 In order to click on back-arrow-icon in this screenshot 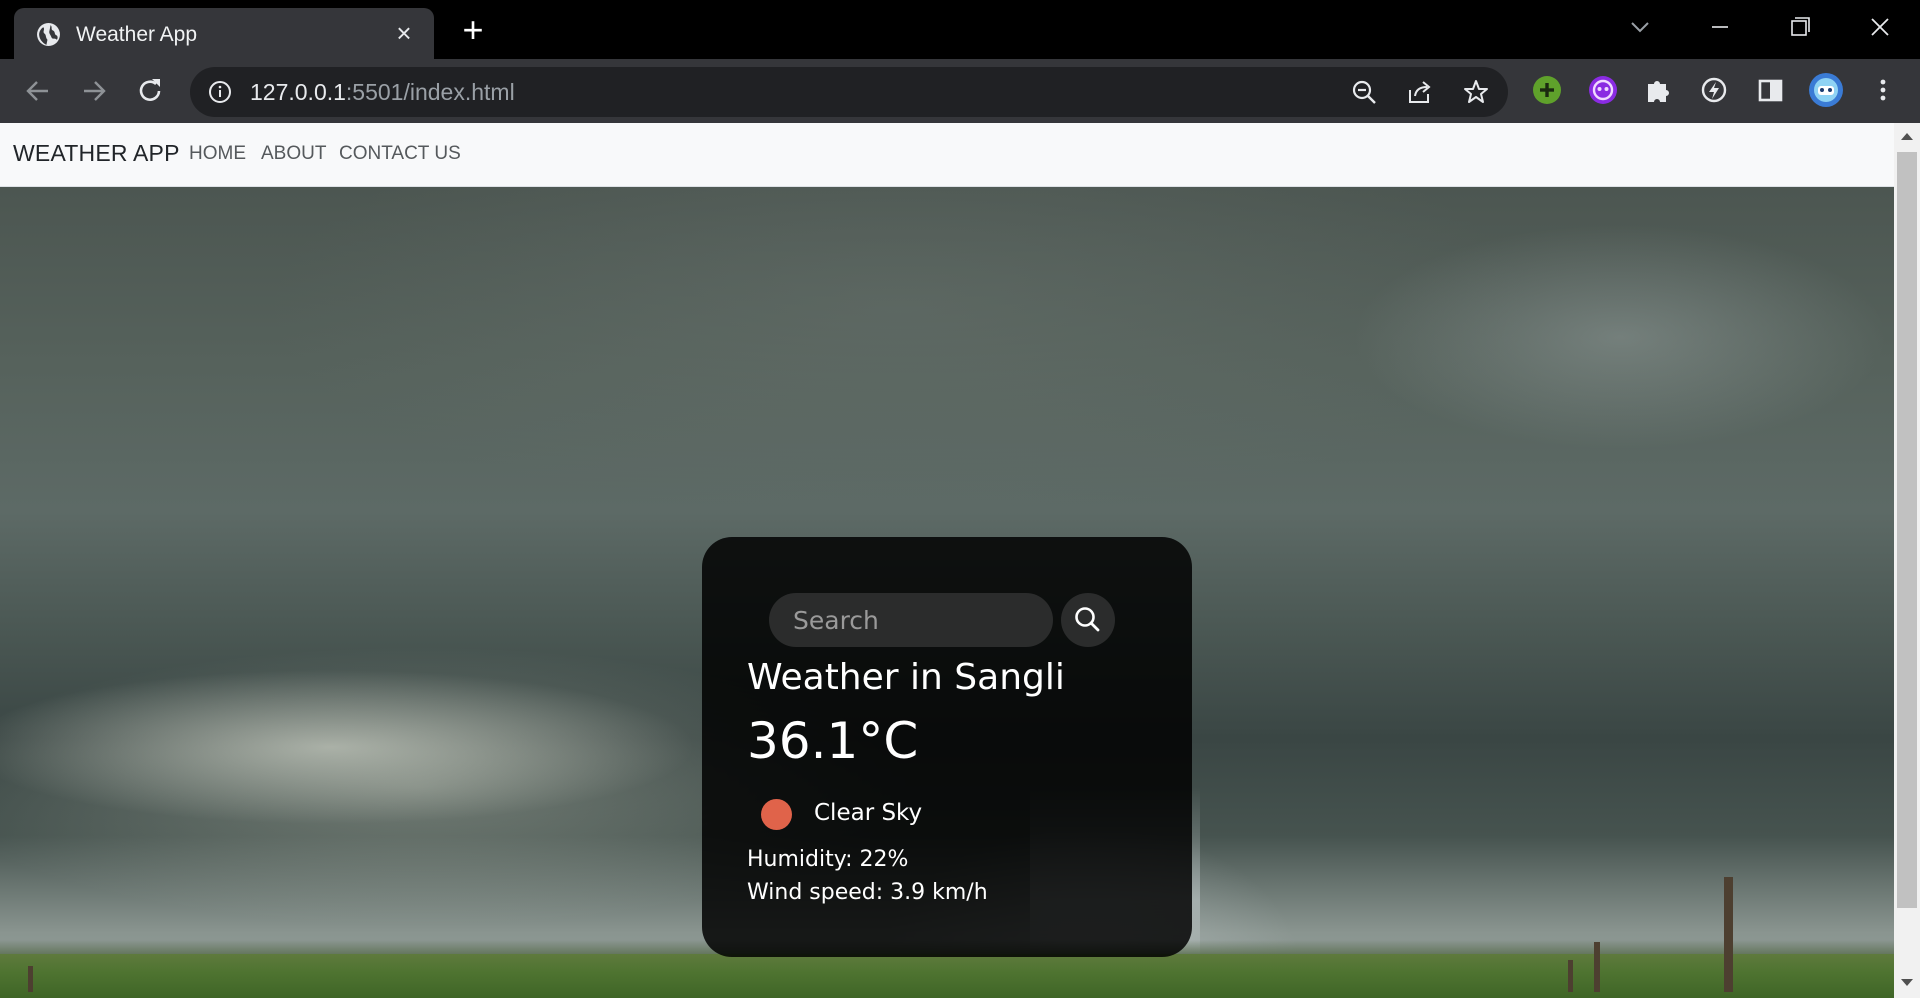, I will do `click(38, 91)`.